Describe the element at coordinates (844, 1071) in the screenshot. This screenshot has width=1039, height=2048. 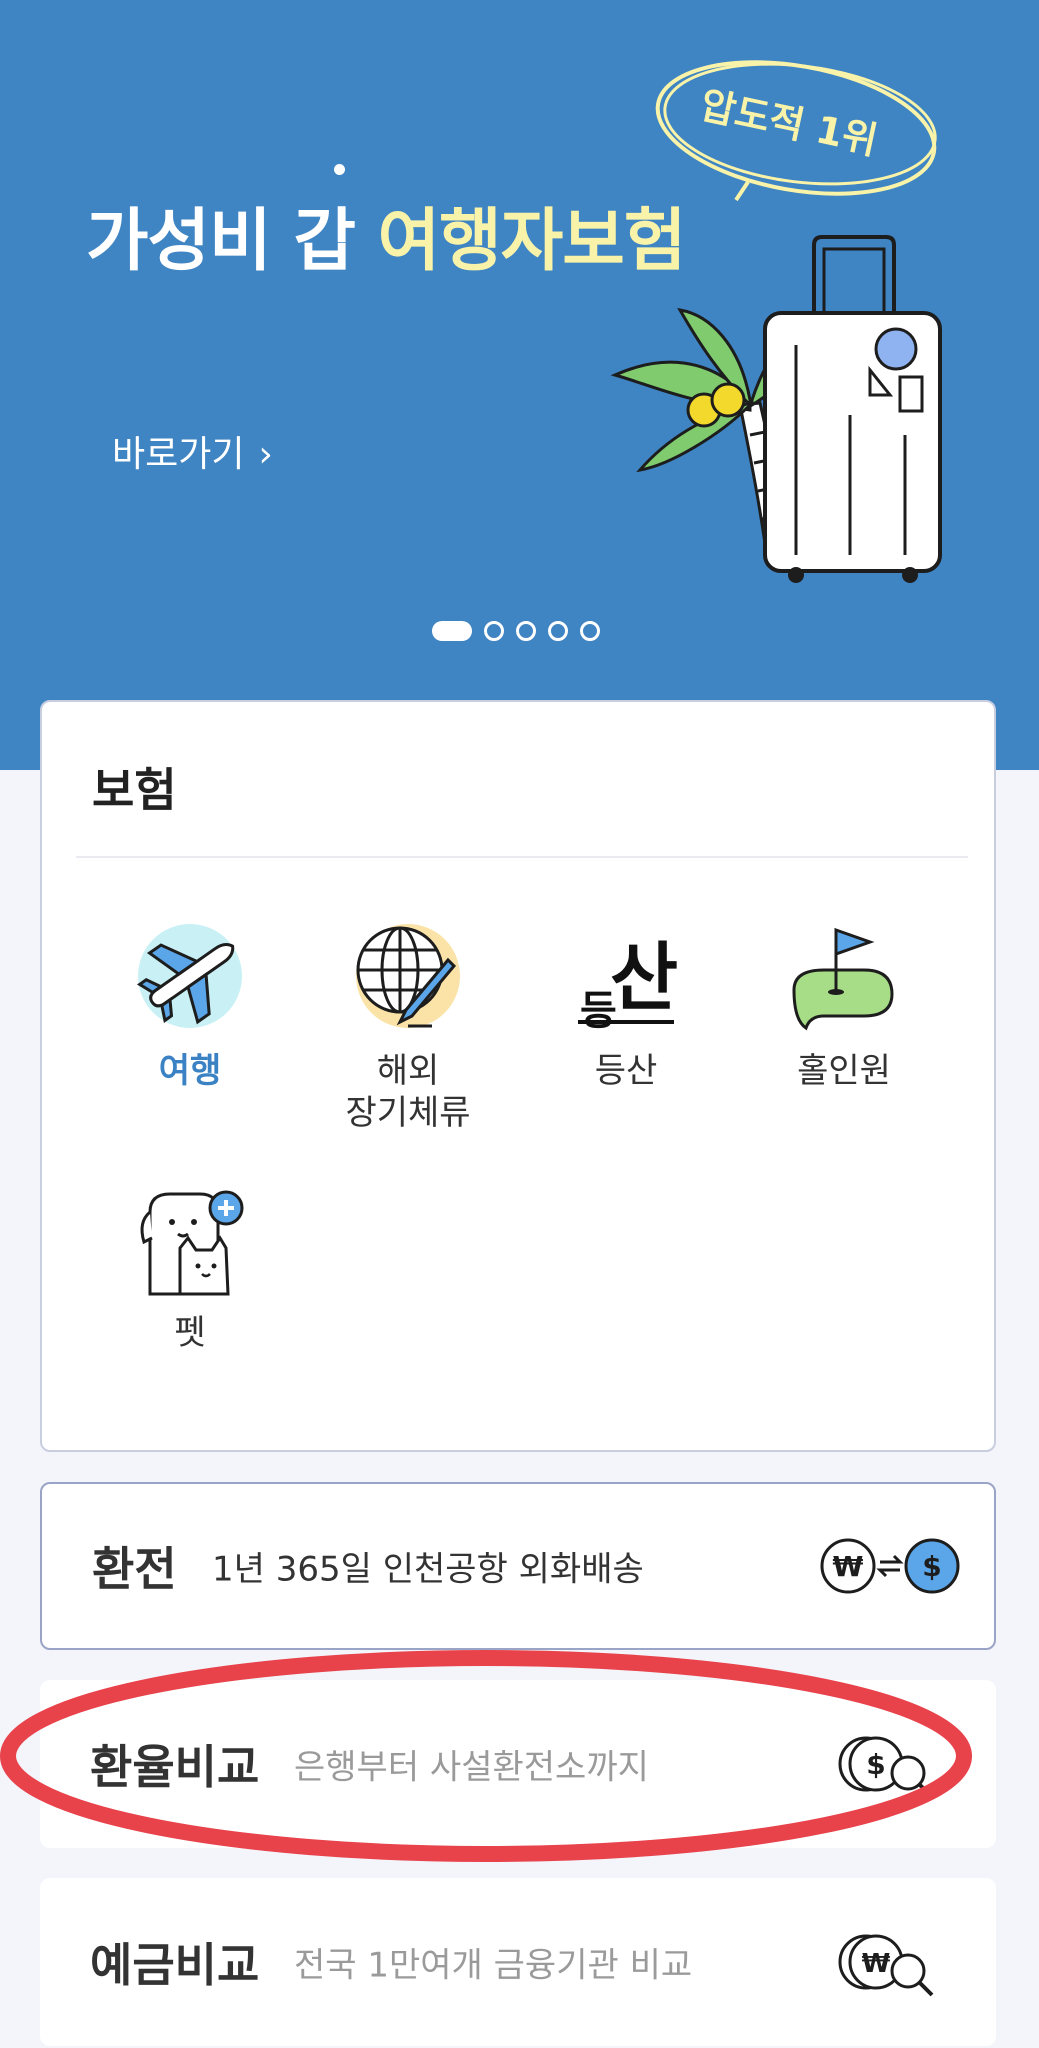
I see `insurance-item-label: 홀인원` at that location.